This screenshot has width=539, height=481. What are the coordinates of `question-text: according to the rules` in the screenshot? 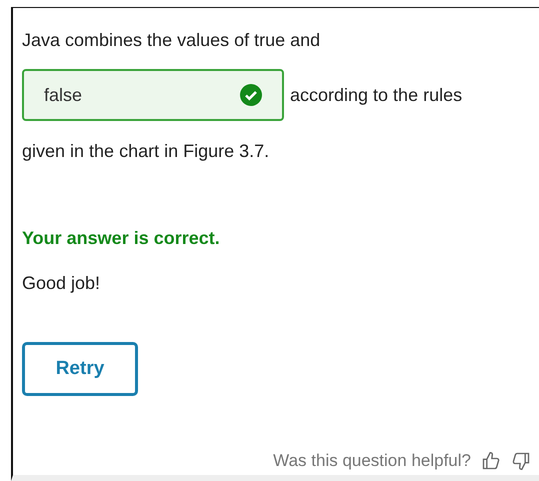 It's located at (376, 95).